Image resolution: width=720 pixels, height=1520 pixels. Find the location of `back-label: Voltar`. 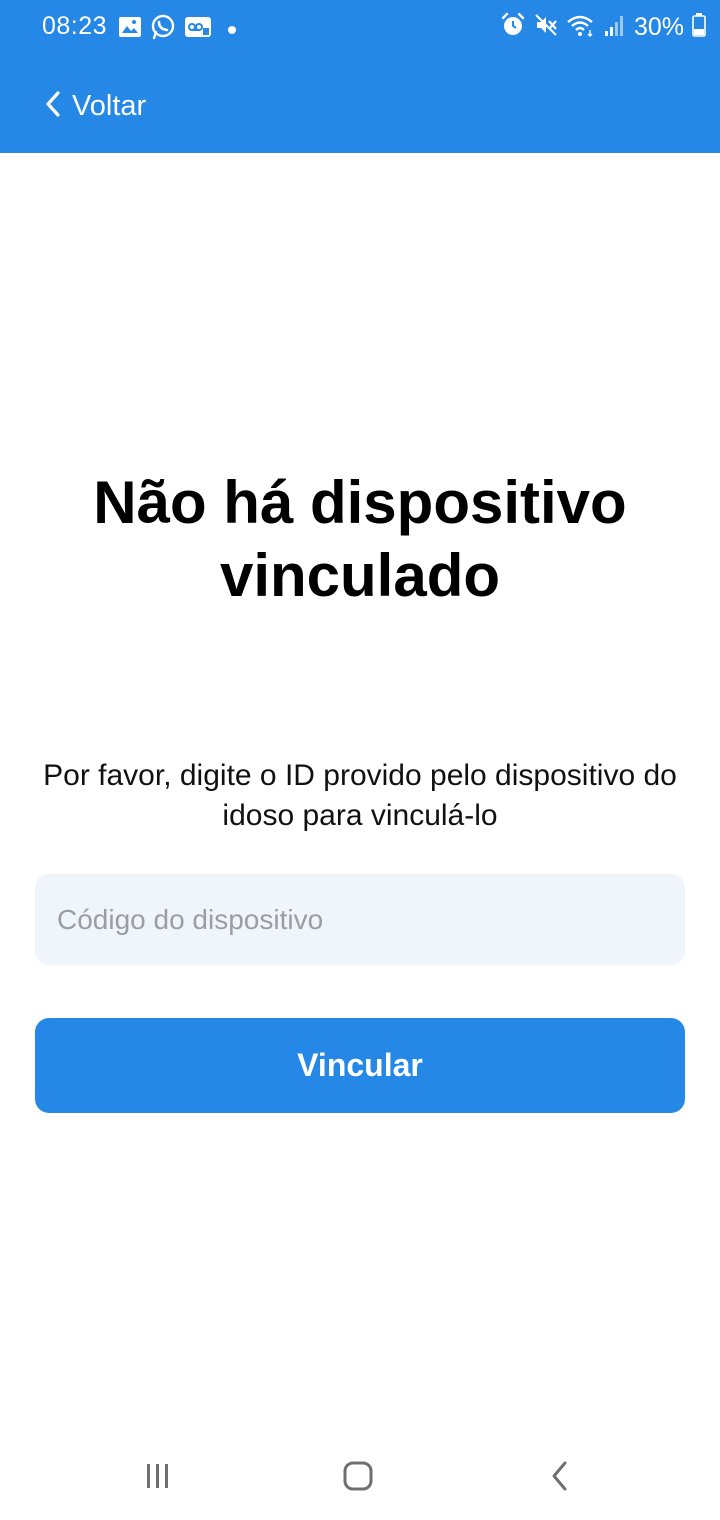

back-label: Voltar is located at coordinates (109, 105).